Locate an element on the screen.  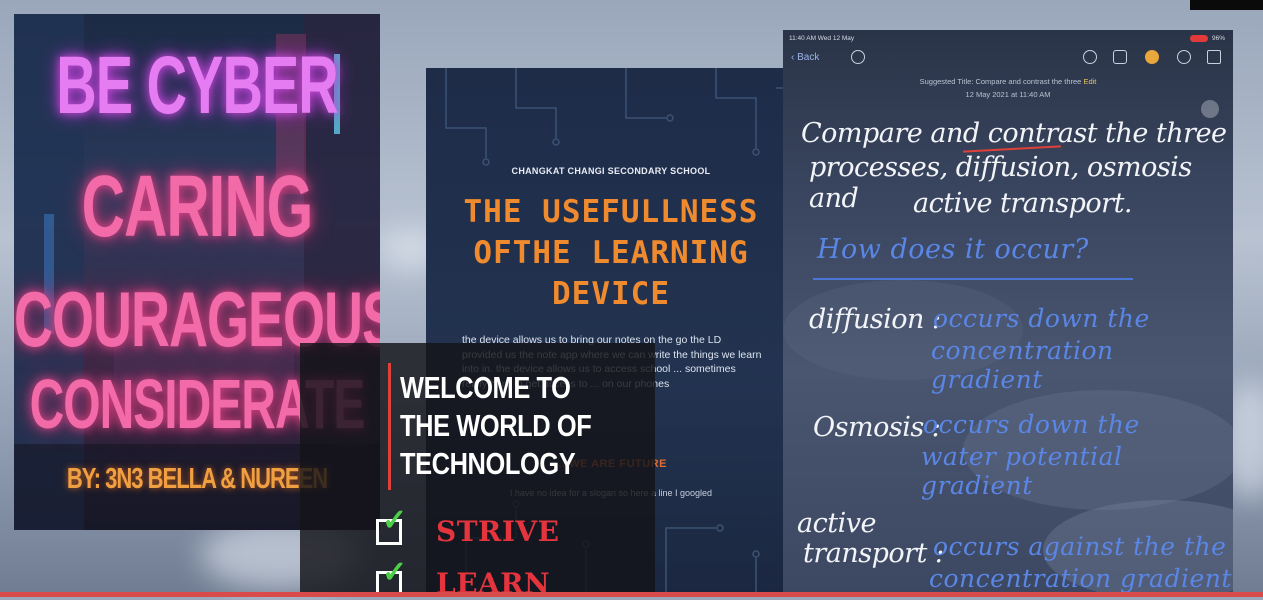
edit-link: Edit is located at coordinates (1089, 81).